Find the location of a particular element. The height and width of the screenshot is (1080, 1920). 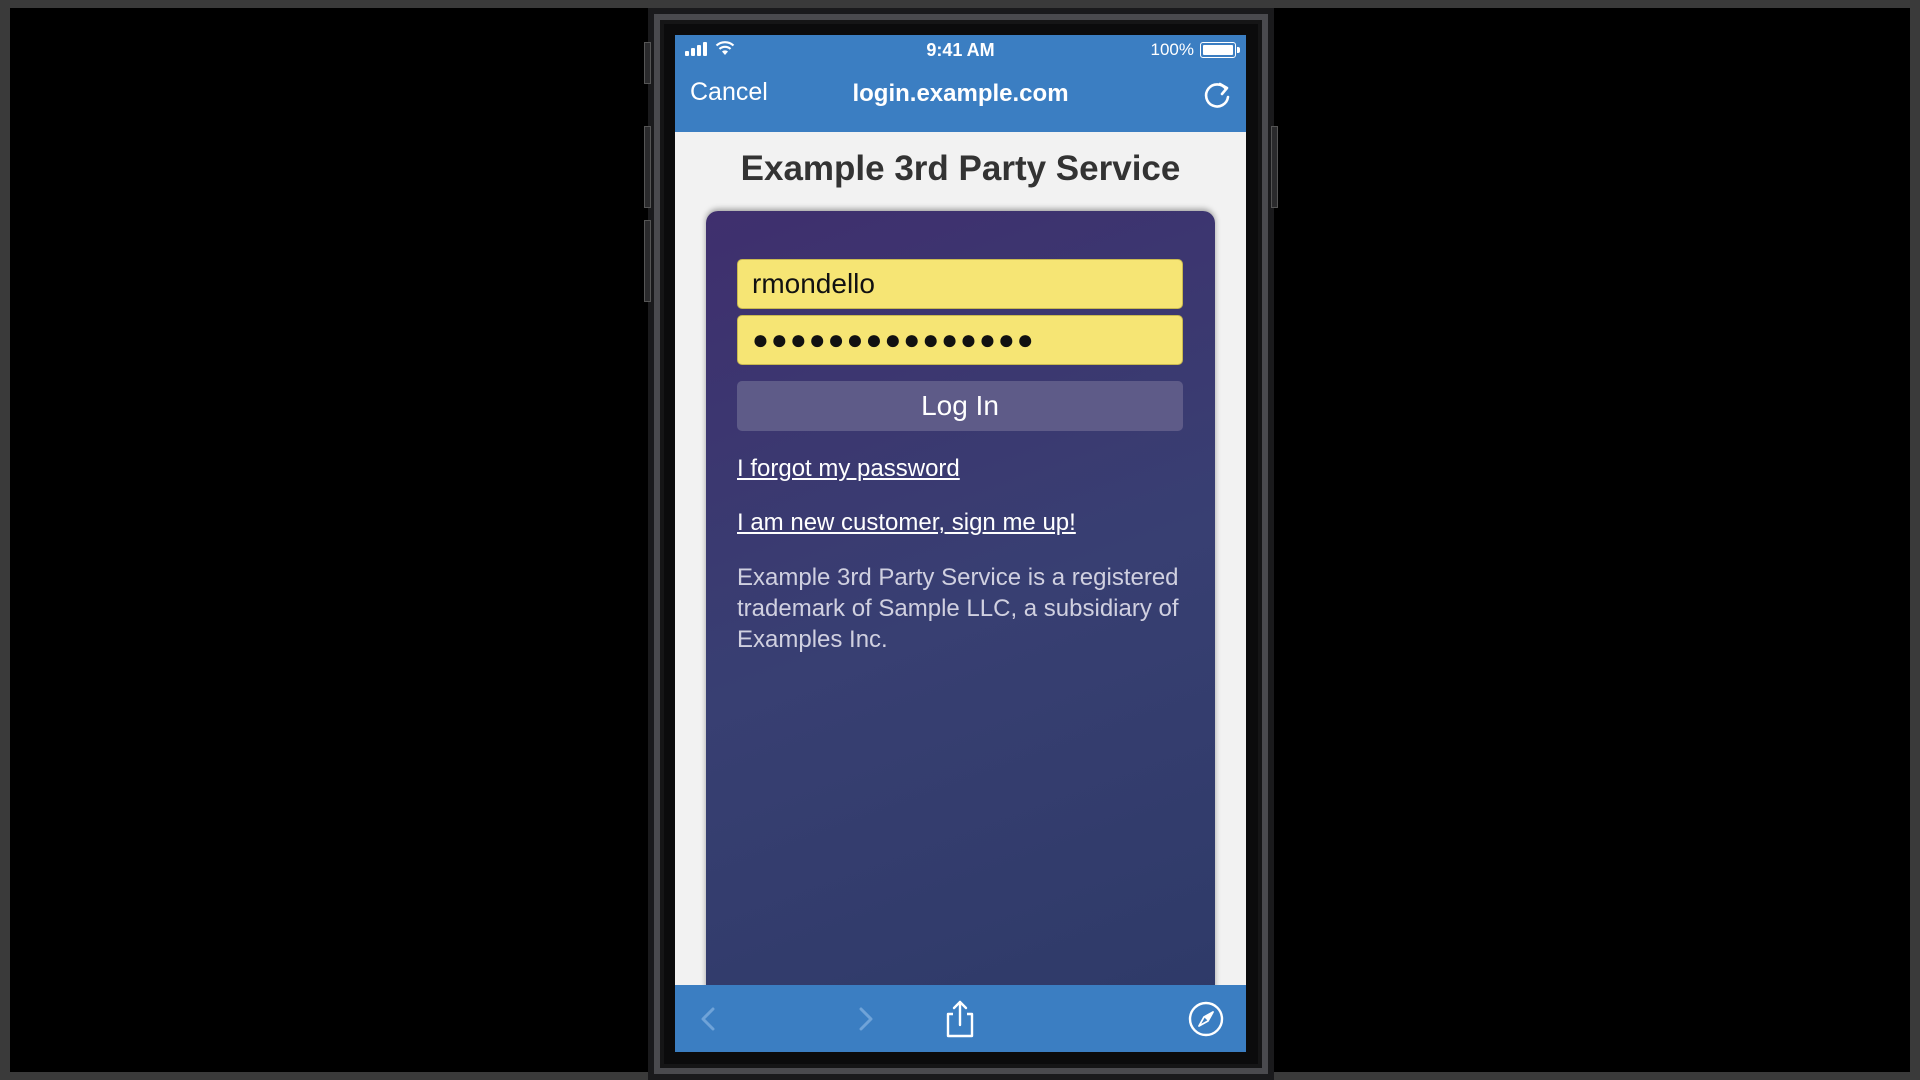

bottom-toolbar is located at coordinates (960, 1018).